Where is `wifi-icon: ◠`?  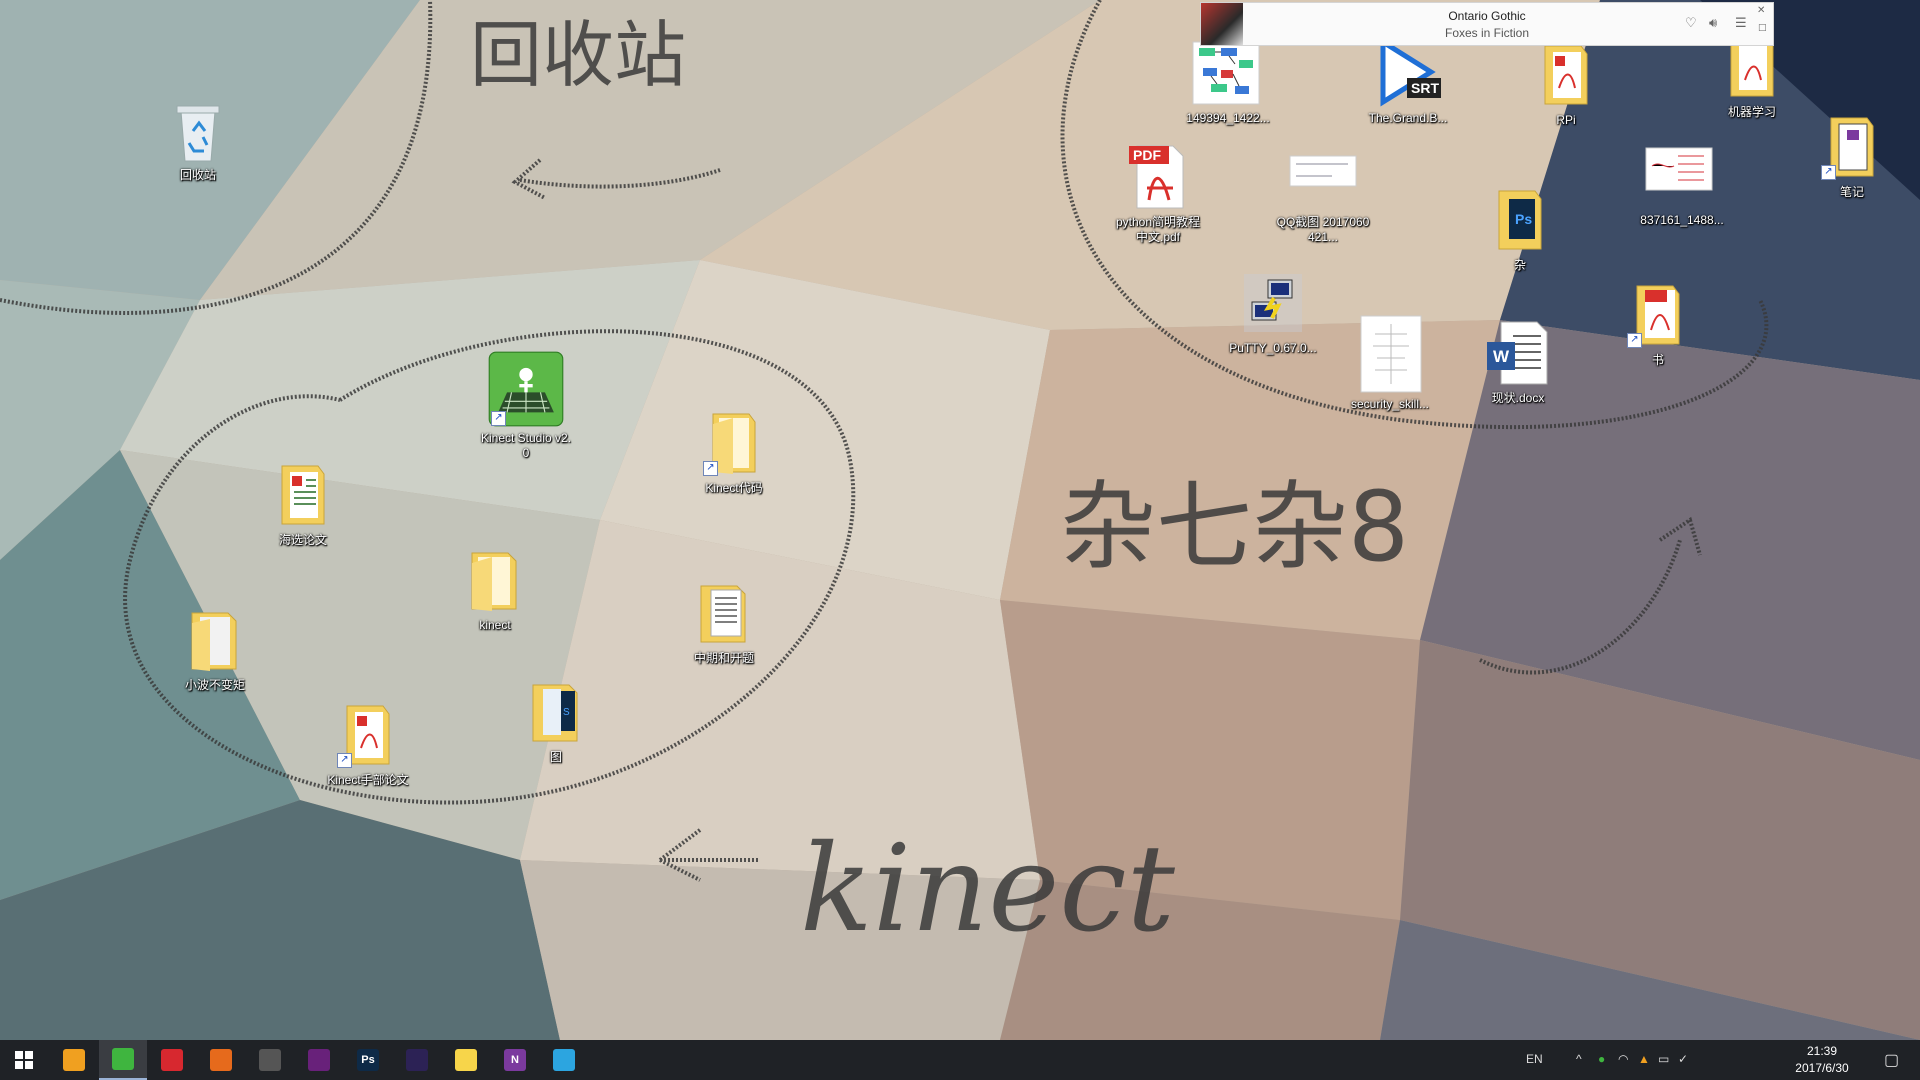
wifi-icon: ◠ is located at coordinates (1623, 1059).